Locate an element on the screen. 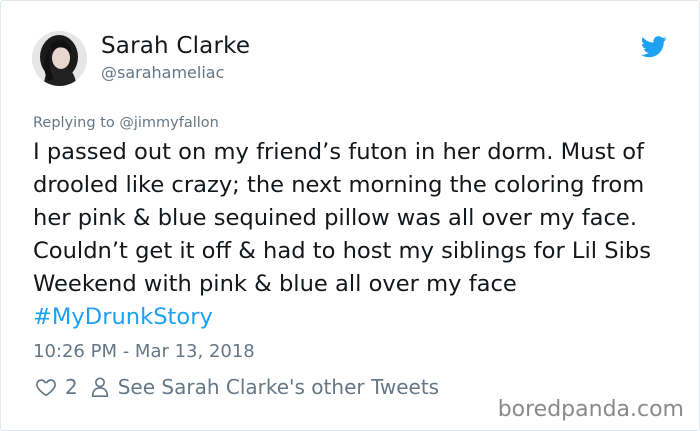  avatar is located at coordinates (59, 58).